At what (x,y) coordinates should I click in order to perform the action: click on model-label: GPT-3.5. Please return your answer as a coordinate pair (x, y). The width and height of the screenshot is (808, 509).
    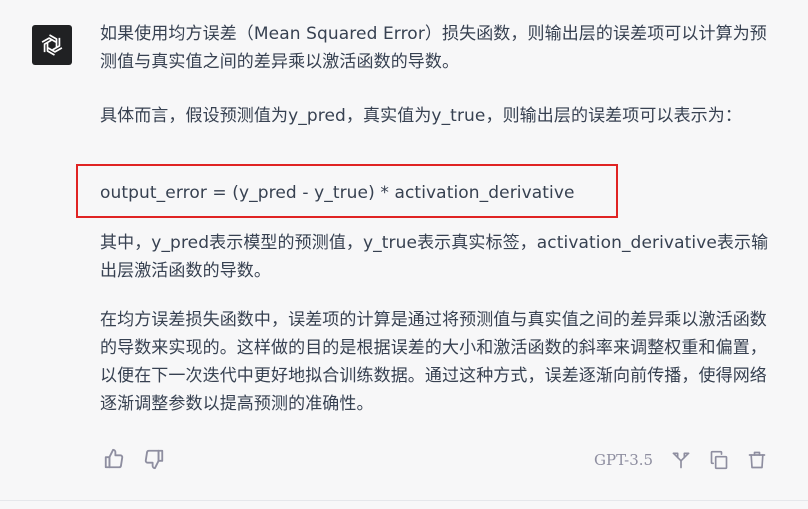
    Looking at the image, I should click on (624, 460).